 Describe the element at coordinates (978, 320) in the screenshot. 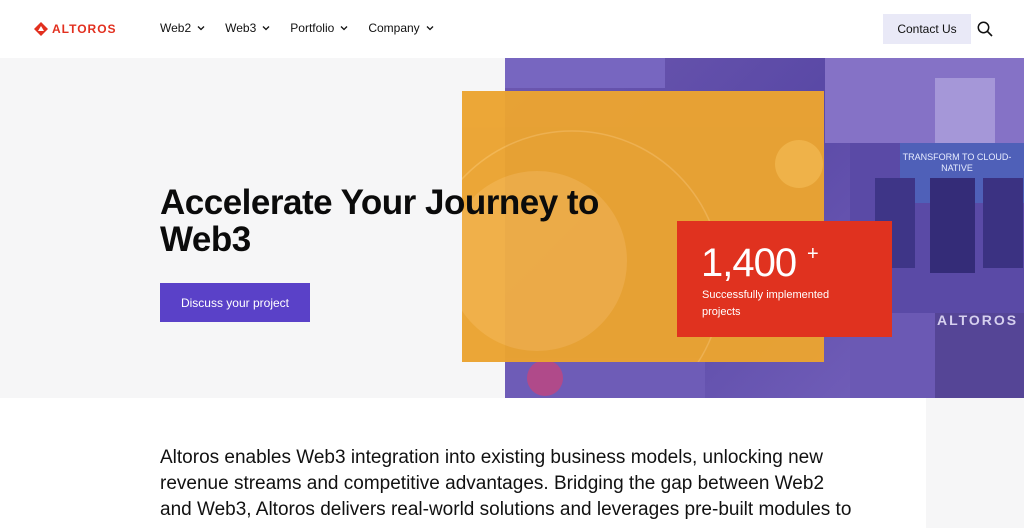

I see `banner-logo-text: ALTOROS` at that location.